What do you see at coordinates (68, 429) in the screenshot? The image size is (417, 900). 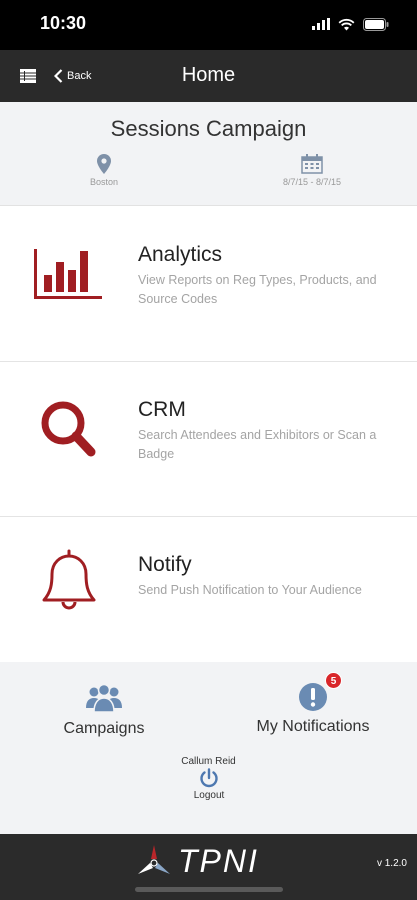 I see `magnifier-icon` at bounding box center [68, 429].